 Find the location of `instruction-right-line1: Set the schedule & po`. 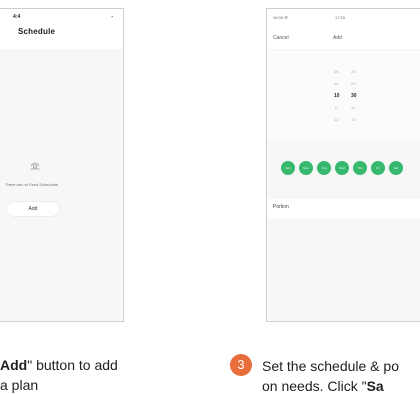

instruction-right-line1: Set the schedule & po is located at coordinates (330, 366).